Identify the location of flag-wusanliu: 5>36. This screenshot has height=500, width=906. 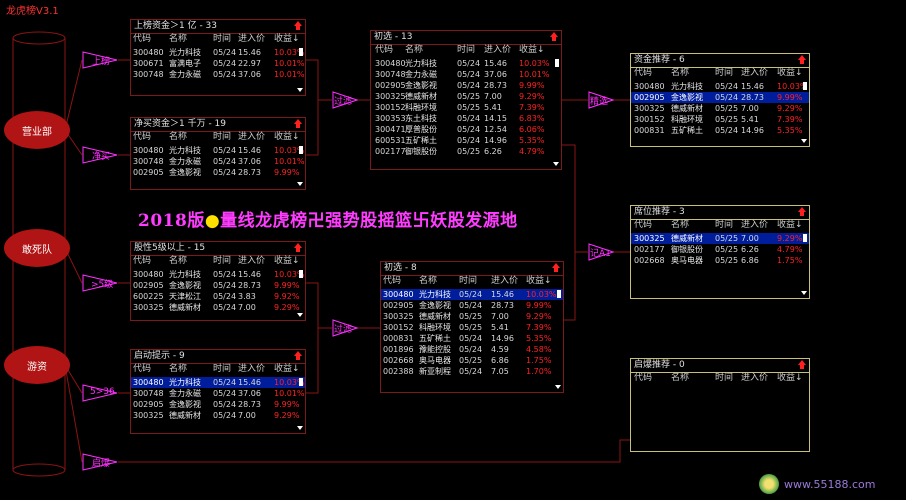
(100, 395).